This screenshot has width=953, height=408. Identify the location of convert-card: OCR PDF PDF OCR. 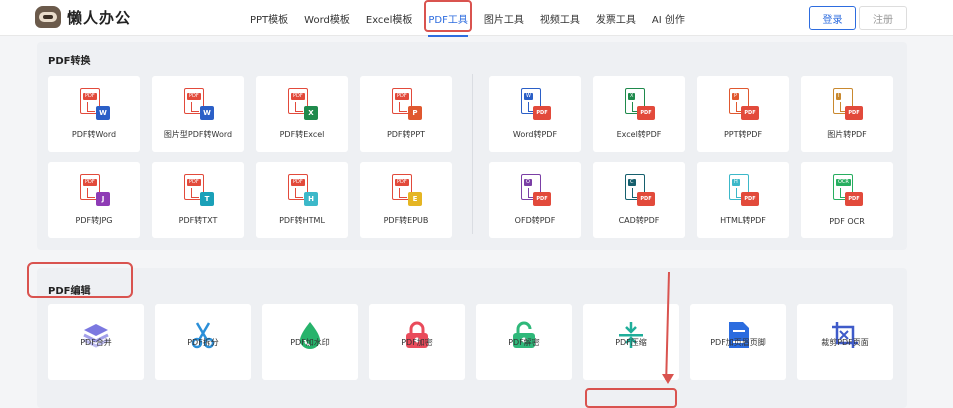
(847, 200).